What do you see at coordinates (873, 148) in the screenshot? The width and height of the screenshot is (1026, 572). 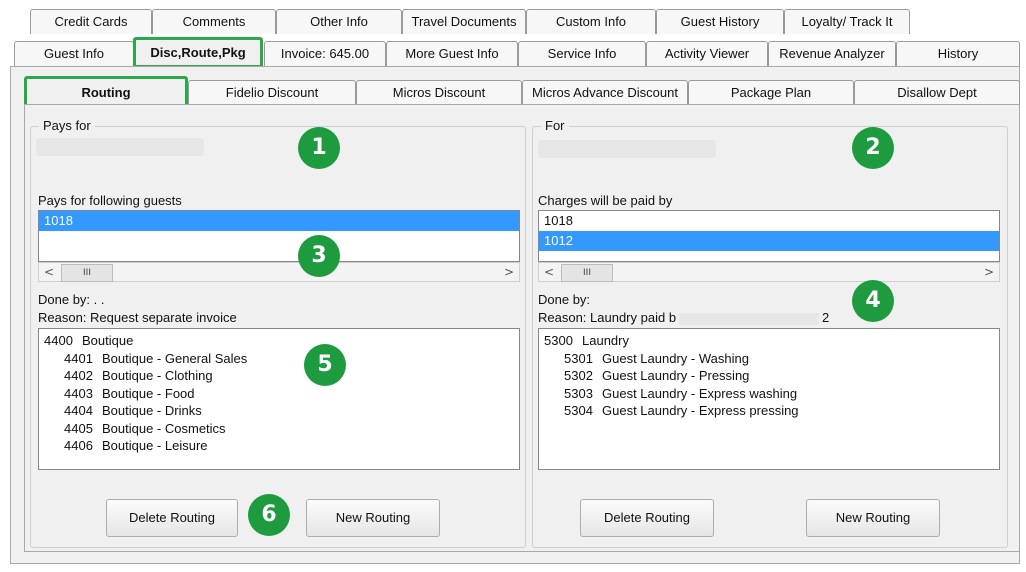 I see `callout-2: 2` at bounding box center [873, 148].